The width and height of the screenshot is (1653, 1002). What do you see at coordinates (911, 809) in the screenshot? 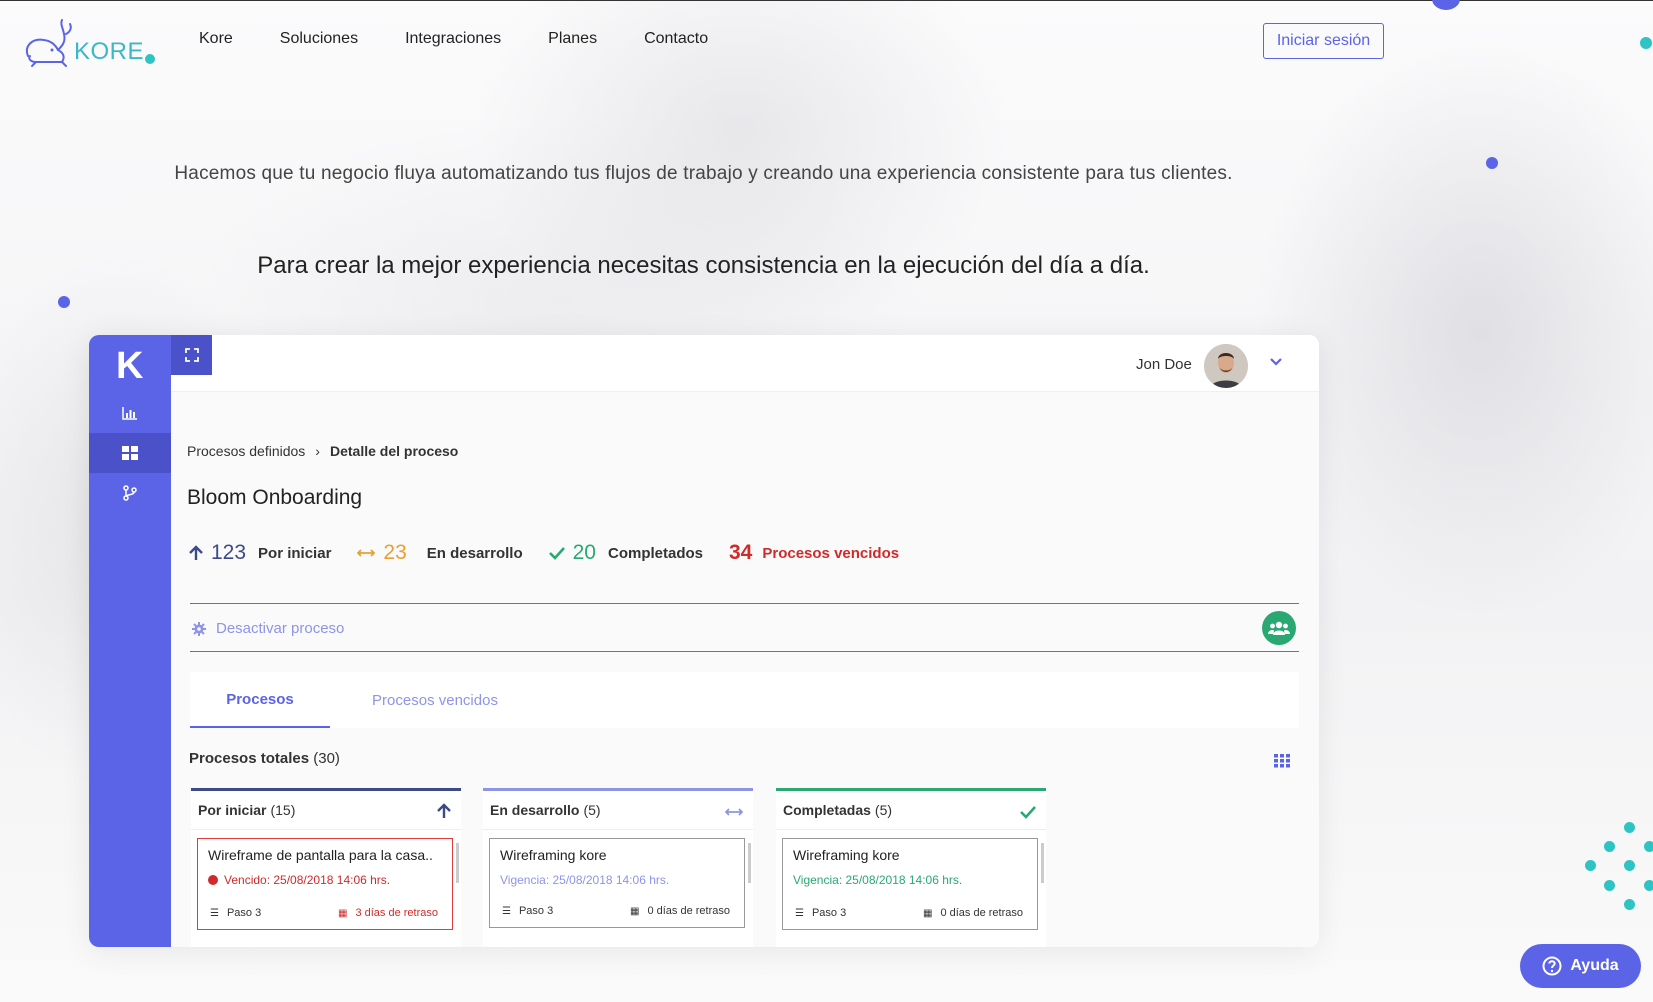
I see `column-header: Completadas (5)` at bounding box center [911, 809].